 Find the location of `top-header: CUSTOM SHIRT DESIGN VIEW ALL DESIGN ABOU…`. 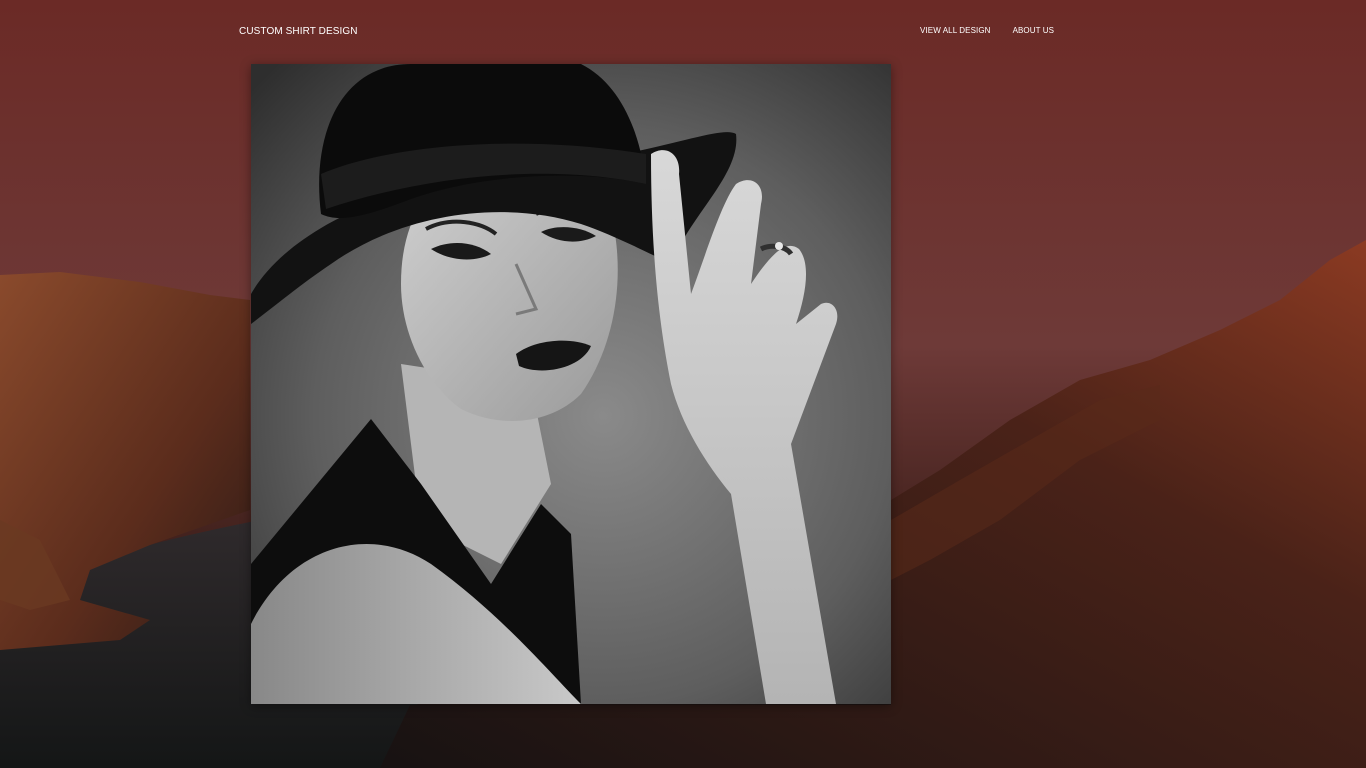

top-header: CUSTOM SHIRT DESIGN VIEW ALL DESIGN ABOU… is located at coordinates (683, 32).